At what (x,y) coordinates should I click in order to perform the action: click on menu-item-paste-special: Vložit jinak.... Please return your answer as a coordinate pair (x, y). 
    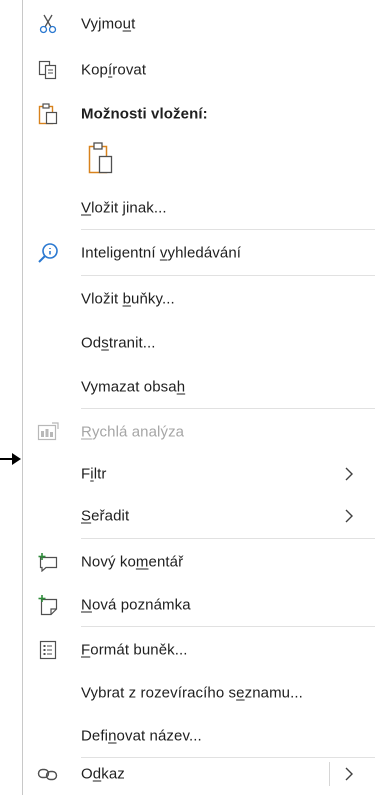
    Looking at the image, I should click on (198, 208).